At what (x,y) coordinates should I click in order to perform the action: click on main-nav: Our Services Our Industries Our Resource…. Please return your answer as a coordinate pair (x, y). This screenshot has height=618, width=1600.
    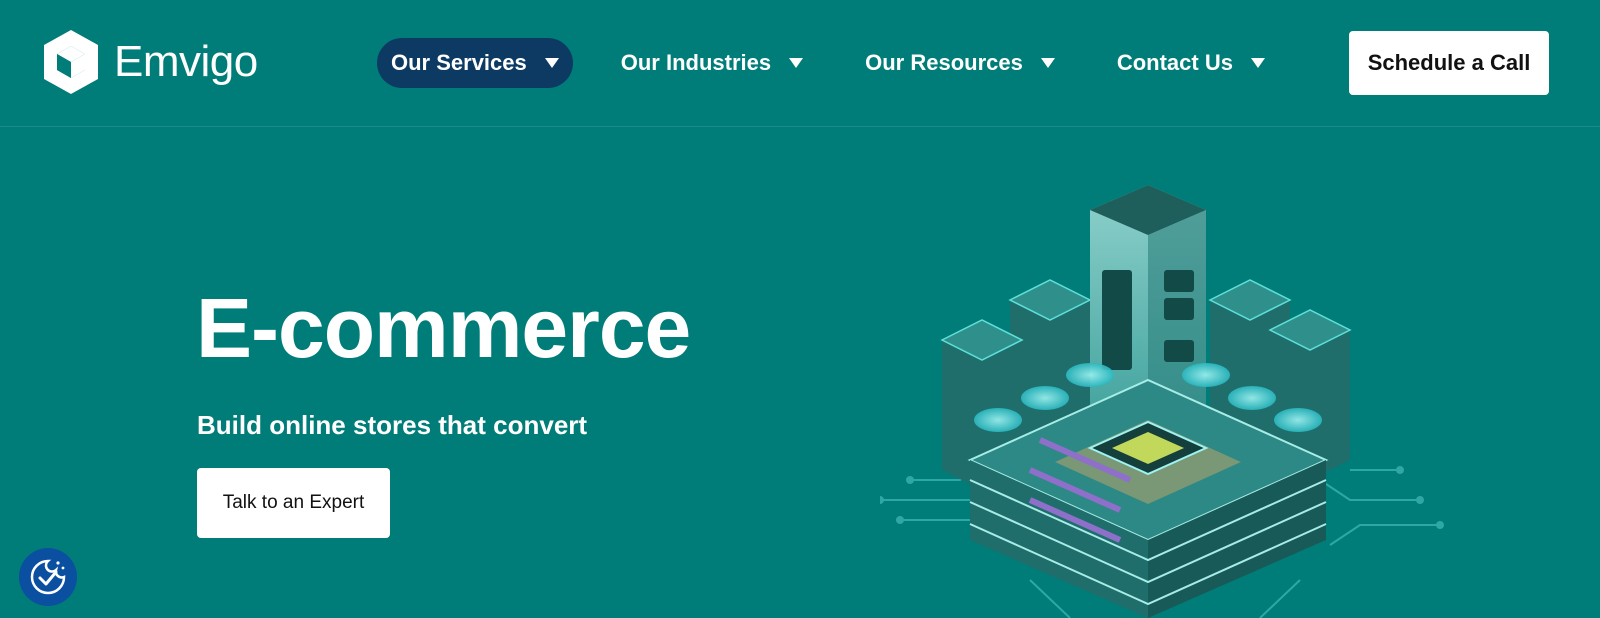
    Looking at the image, I should click on (845, 63).